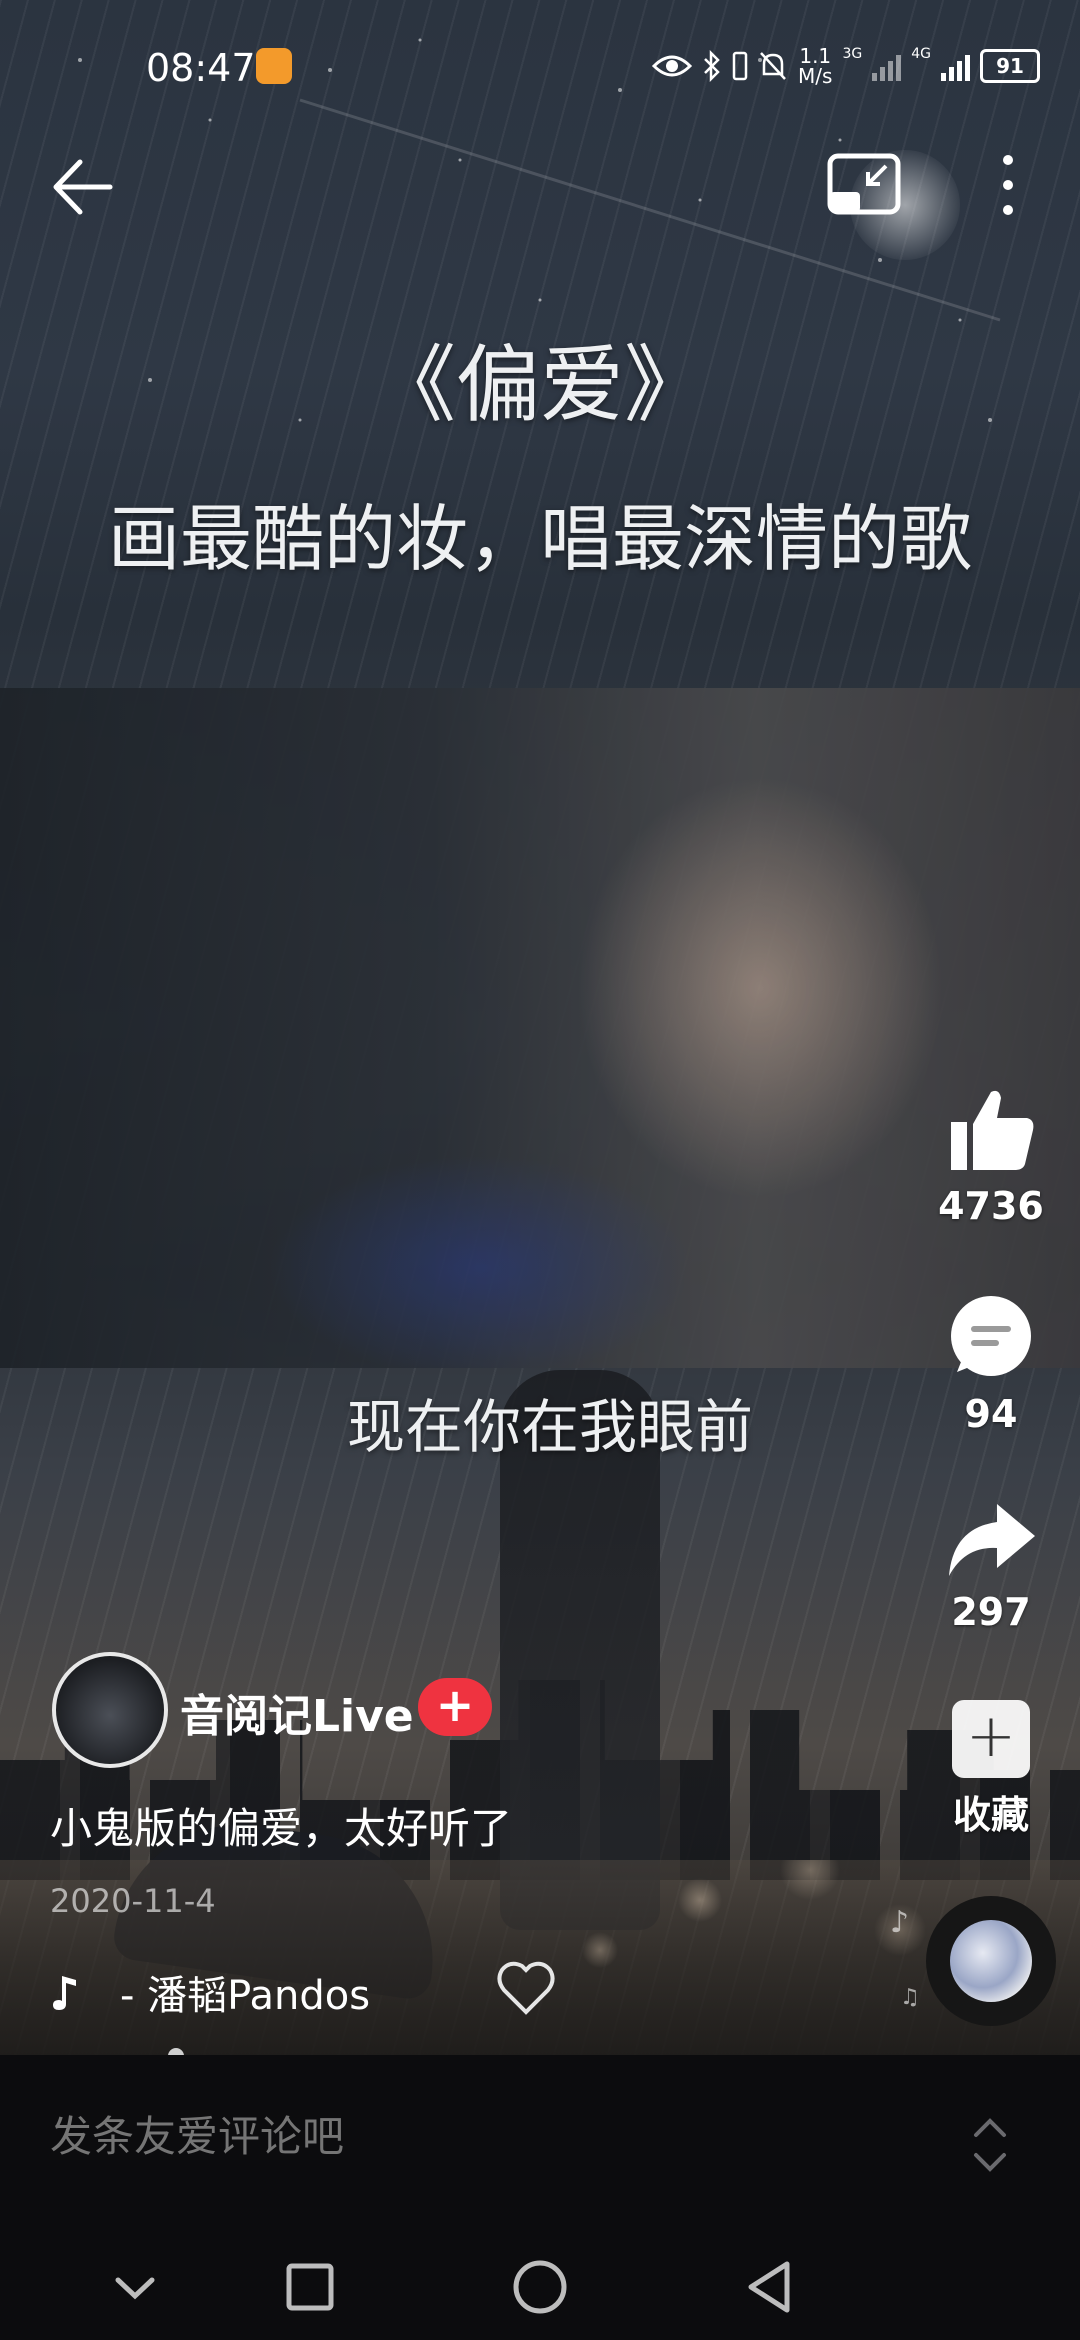  Describe the element at coordinates (910, 1997) in the screenshot. I see `music-note-small-icon: ♫` at that location.